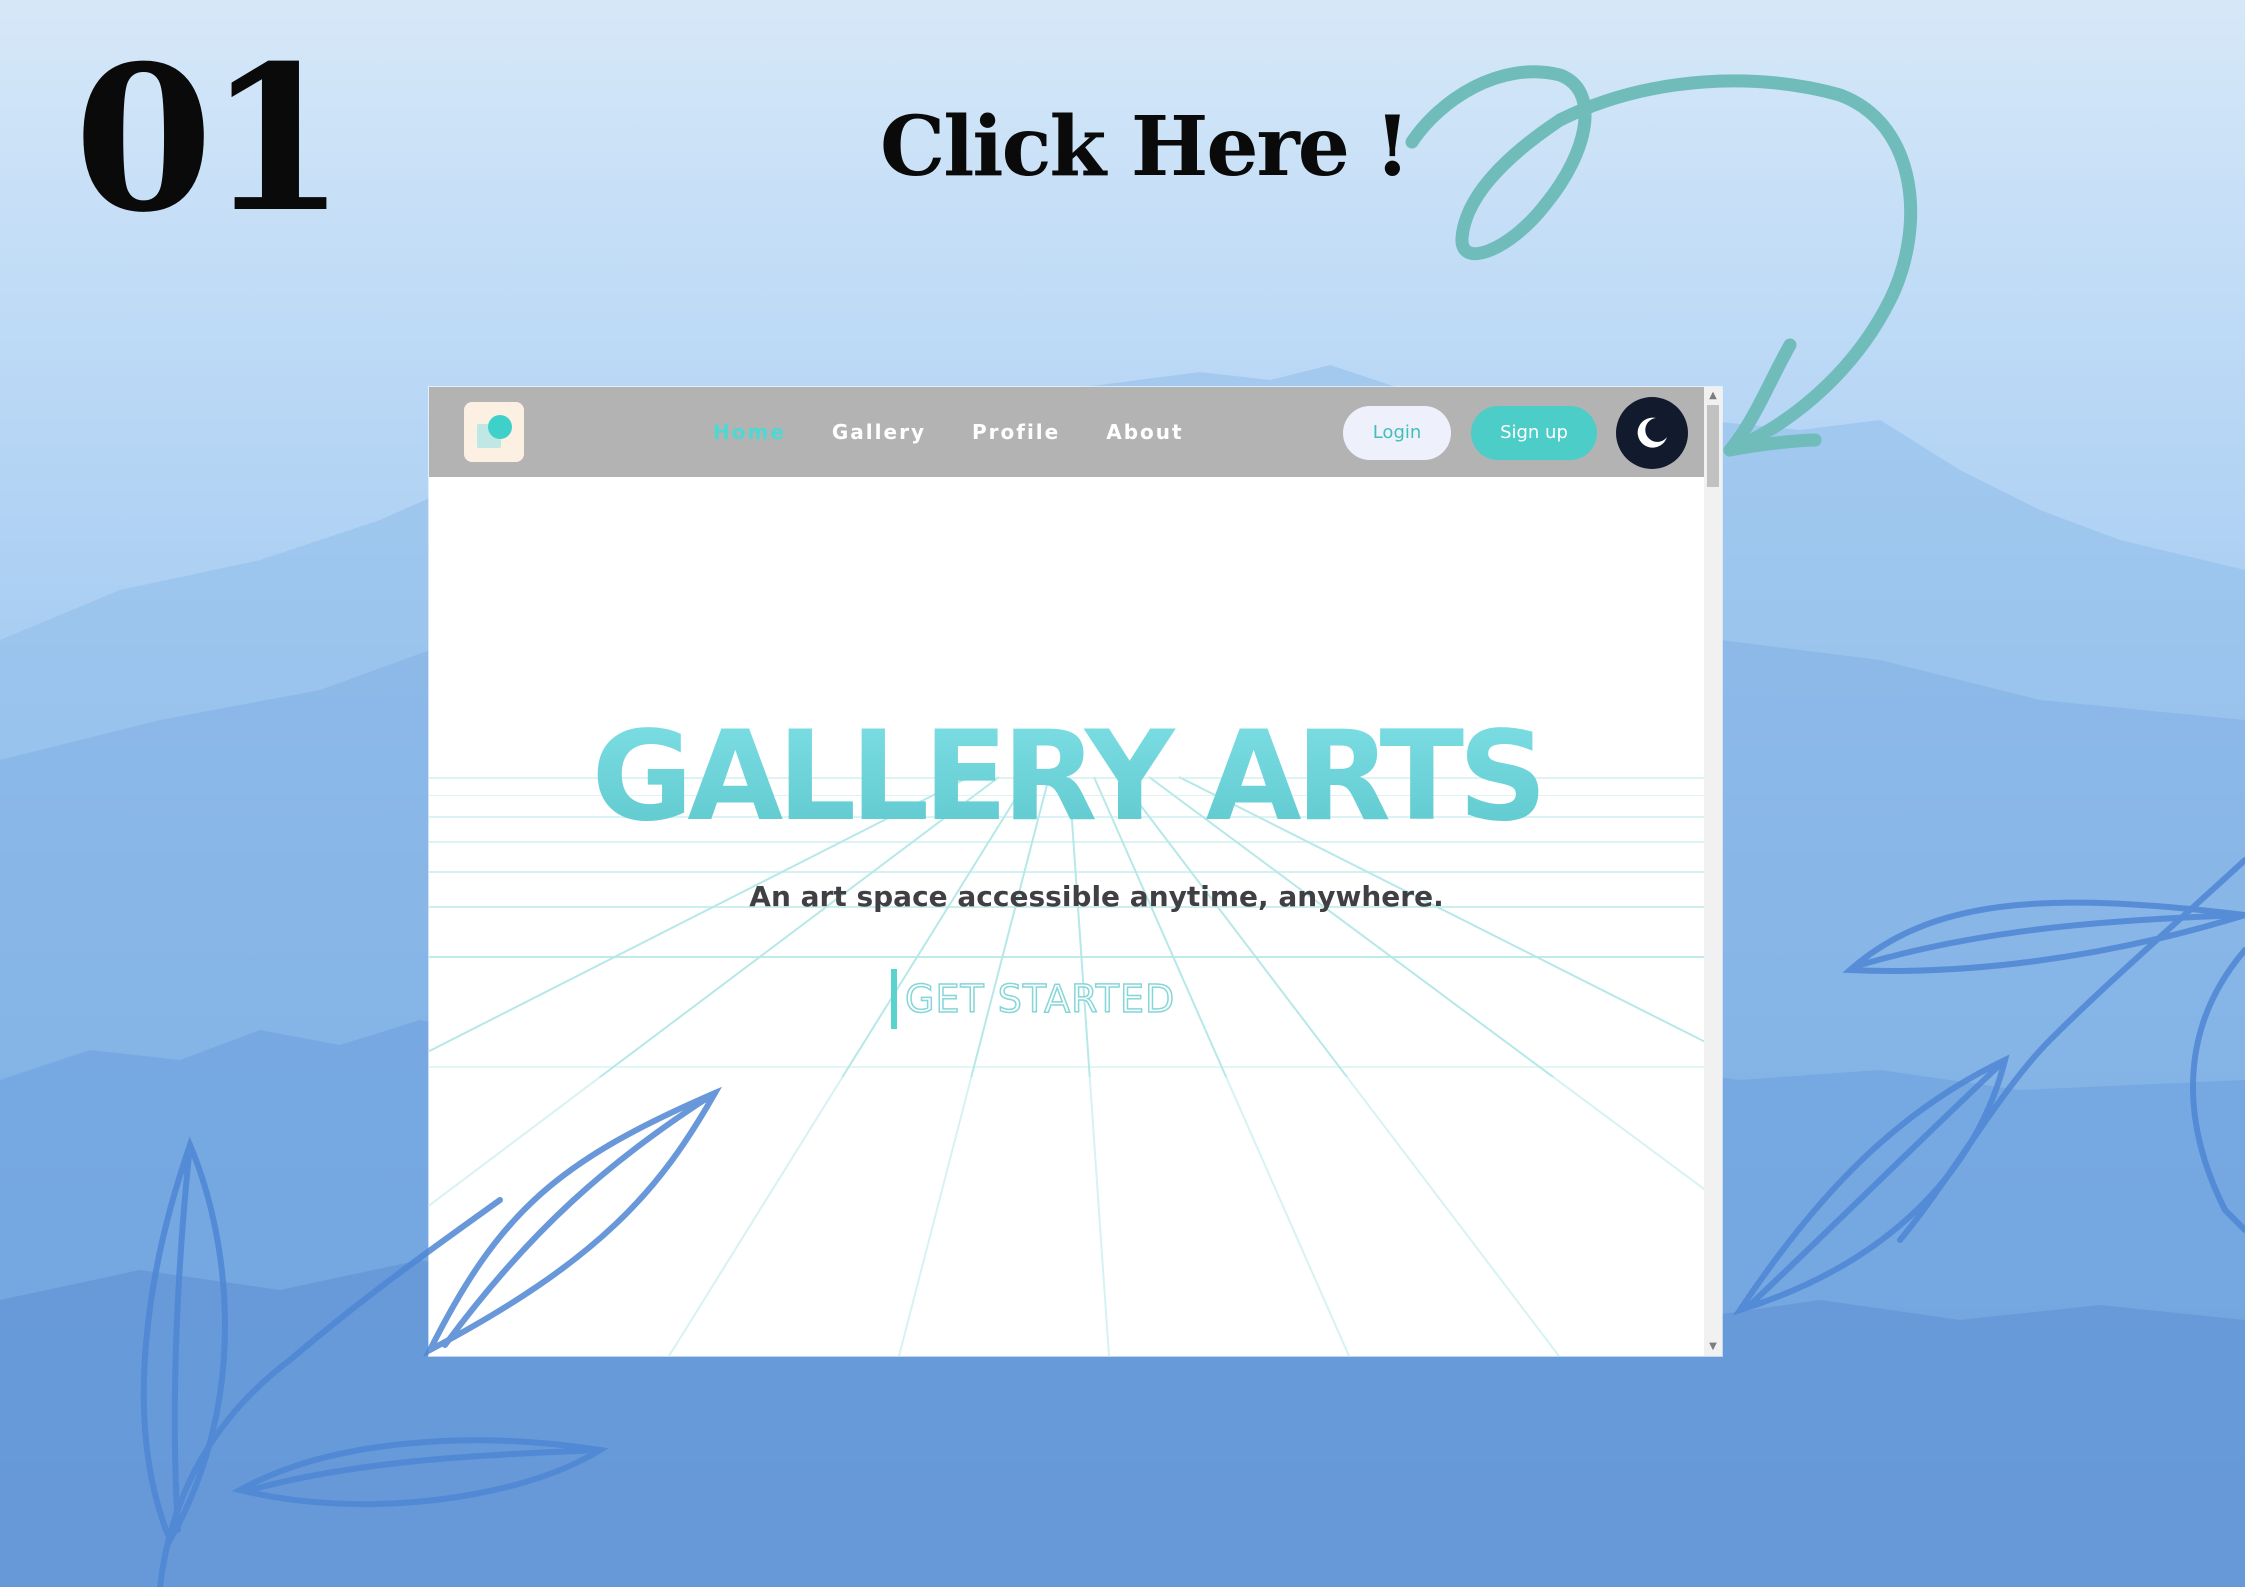 This screenshot has width=2245, height=1587. Describe the element at coordinates (500, 427) in the screenshot. I see `logo-circle-shape` at that location.